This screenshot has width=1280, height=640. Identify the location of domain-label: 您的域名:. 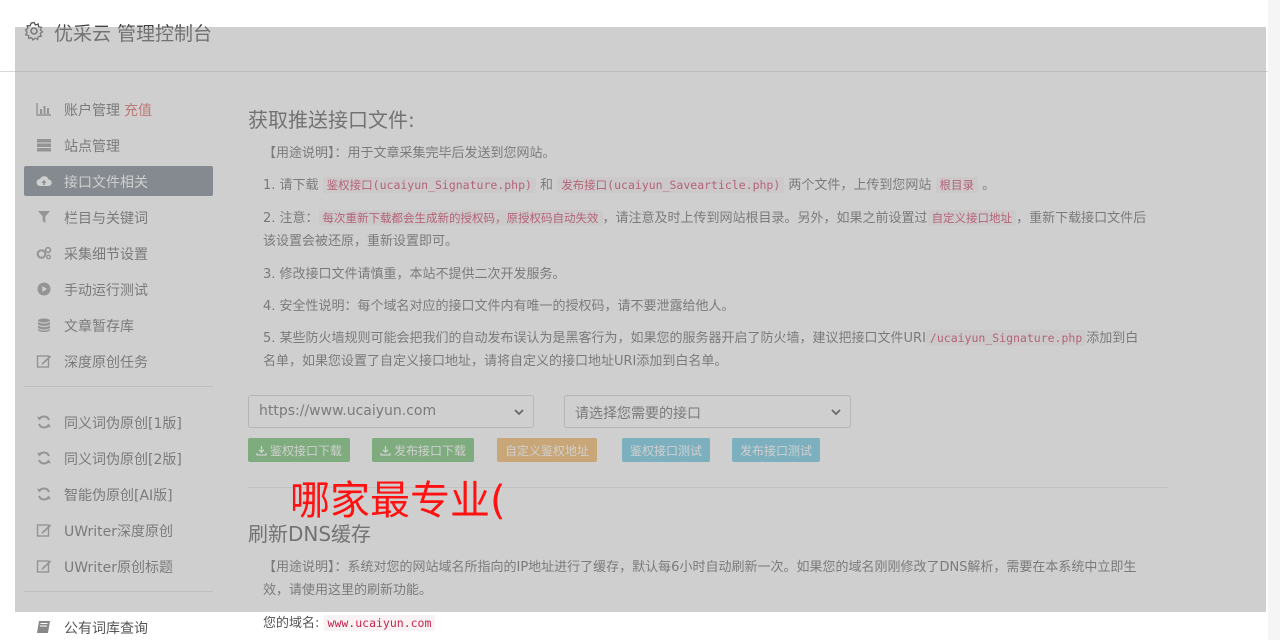
(291, 623).